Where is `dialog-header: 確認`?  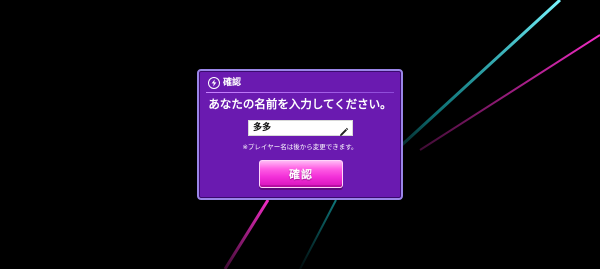 dialog-header: 確認 is located at coordinates (224, 83).